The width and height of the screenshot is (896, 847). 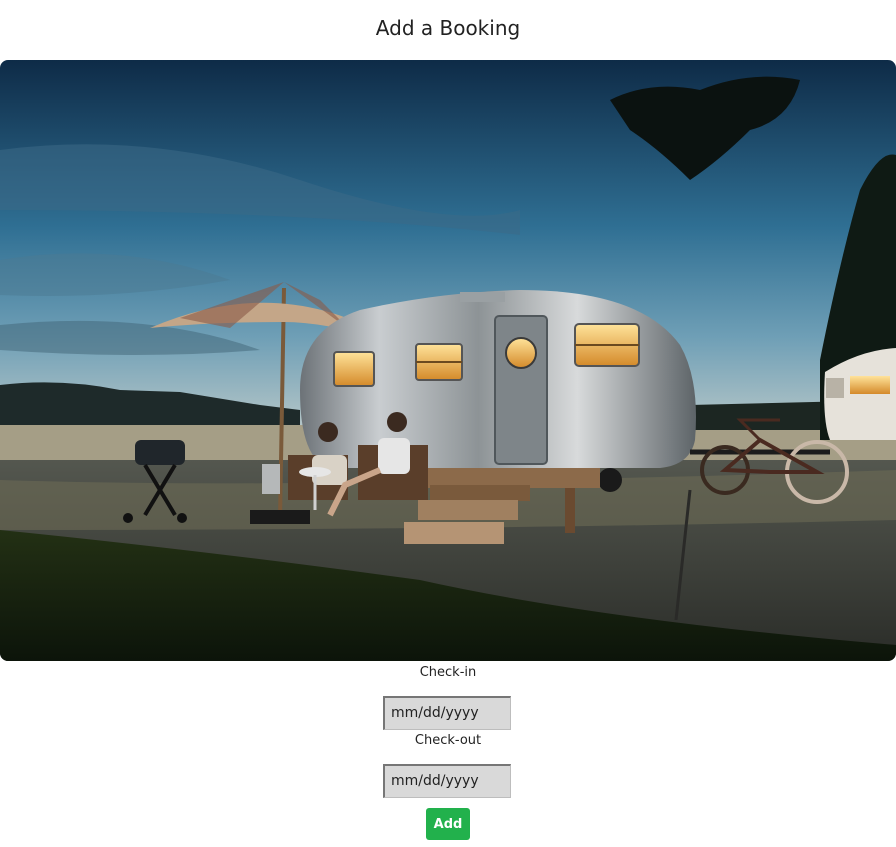 What do you see at coordinates (448, 824) in the screenshot?
I see `add-booking-button: Add` at bounding box center [448, 824].